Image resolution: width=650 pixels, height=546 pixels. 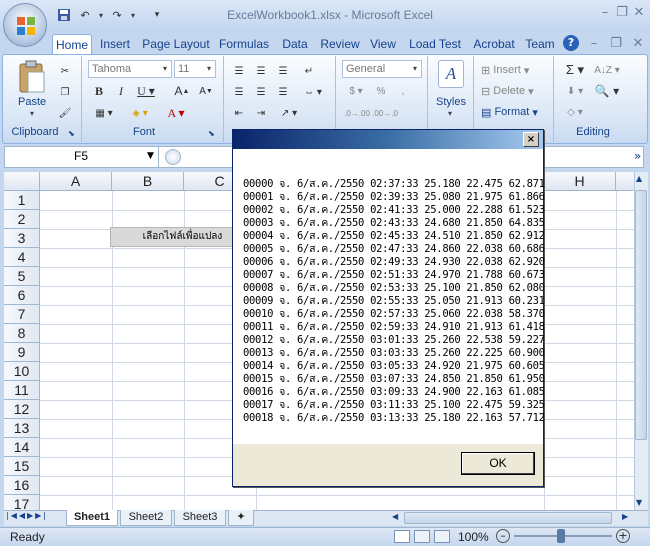 What do you see at coordinates (451, 102) in the screenshot?
I see `styles-label: Styles` at bounding box center [451, 102].